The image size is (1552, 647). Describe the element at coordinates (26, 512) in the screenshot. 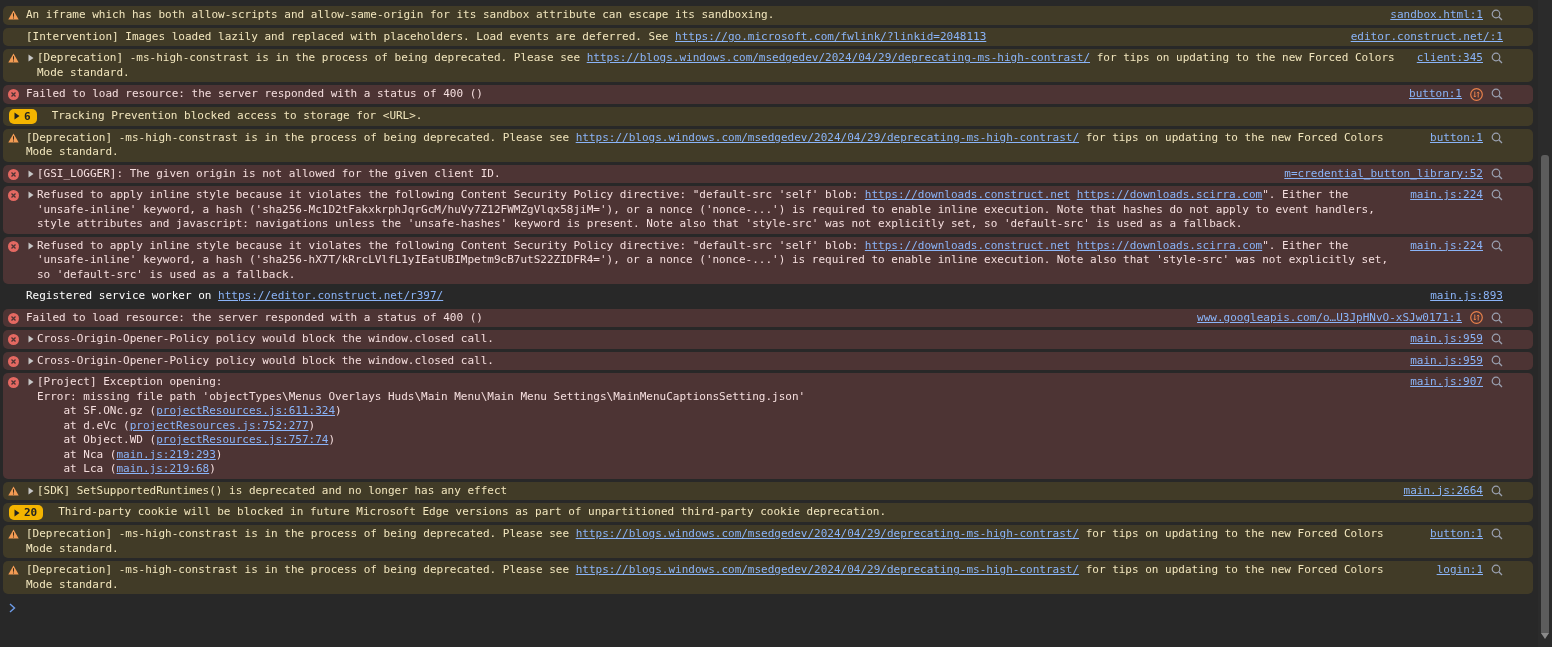

I see `message-count-badge: 20` at that location.